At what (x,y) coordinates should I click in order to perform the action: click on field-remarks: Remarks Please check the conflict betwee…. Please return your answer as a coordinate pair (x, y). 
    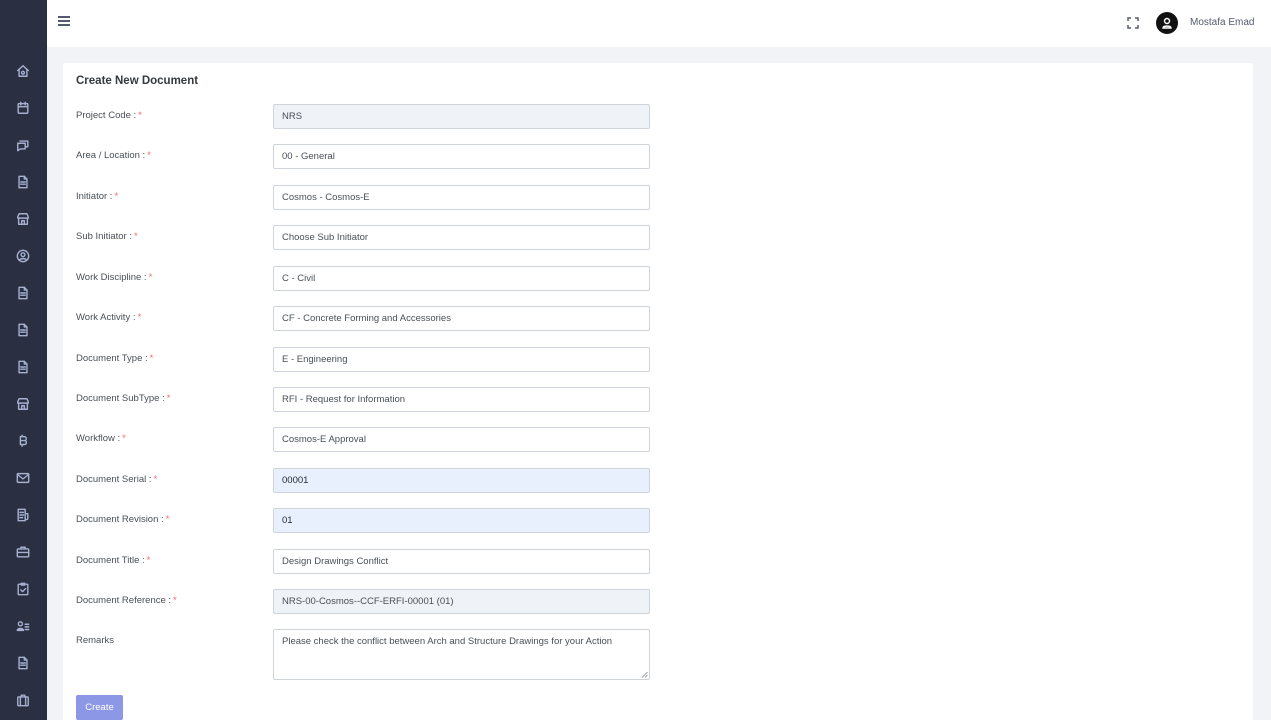
    Looking at the image, I should click on (413, 654).